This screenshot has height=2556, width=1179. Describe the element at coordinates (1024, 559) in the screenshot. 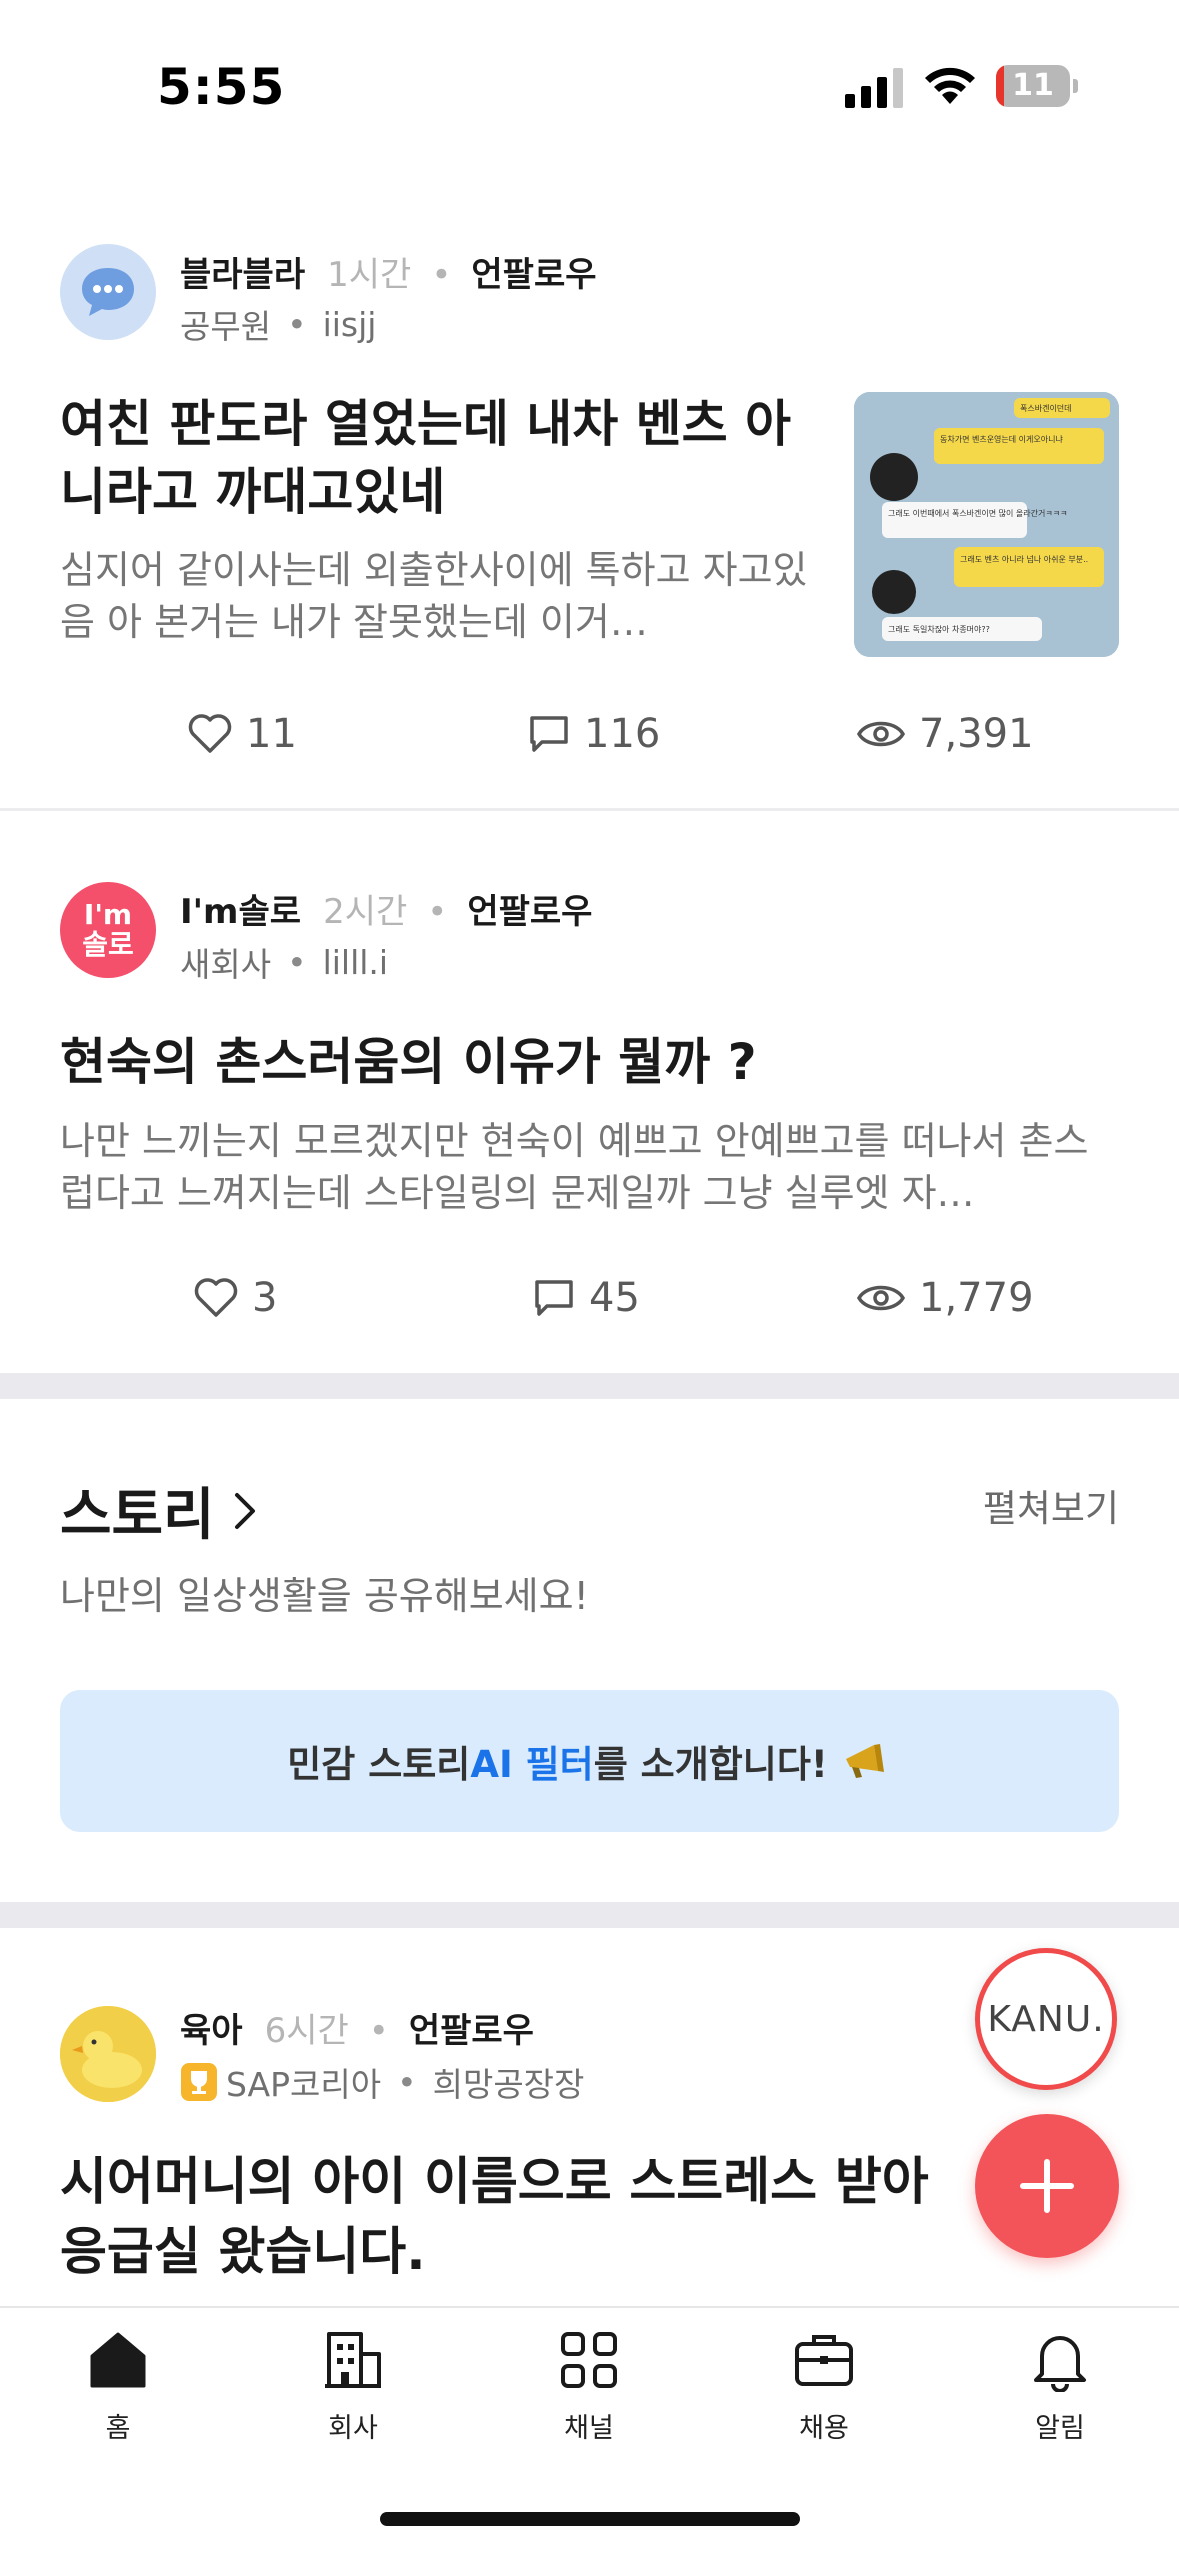

I see `thumb-msg-4: 그래도 벤츠 아니라 넘나 아쉬운 부분..` at that location.